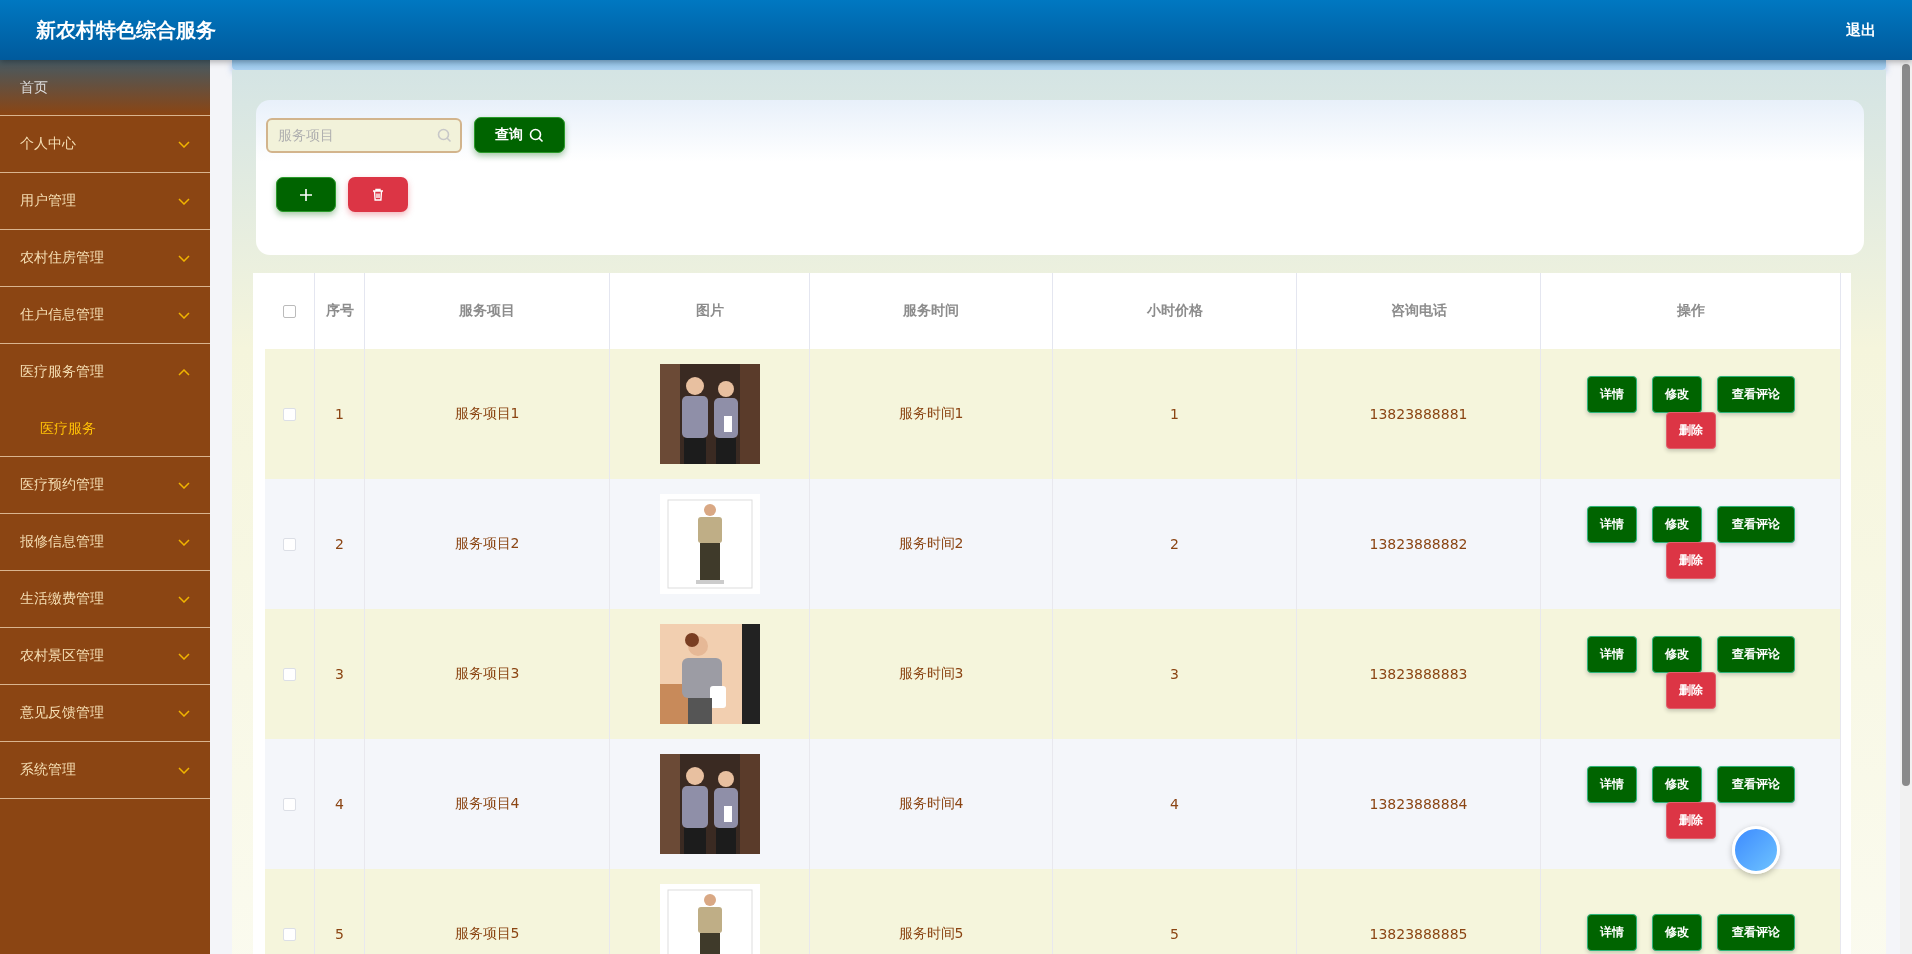 The height and width of the screenshot is (954, 1912). Describe the element at coordinates (1418, 674) in the screenshot. I see `table-cell: 13823888883` at that location.